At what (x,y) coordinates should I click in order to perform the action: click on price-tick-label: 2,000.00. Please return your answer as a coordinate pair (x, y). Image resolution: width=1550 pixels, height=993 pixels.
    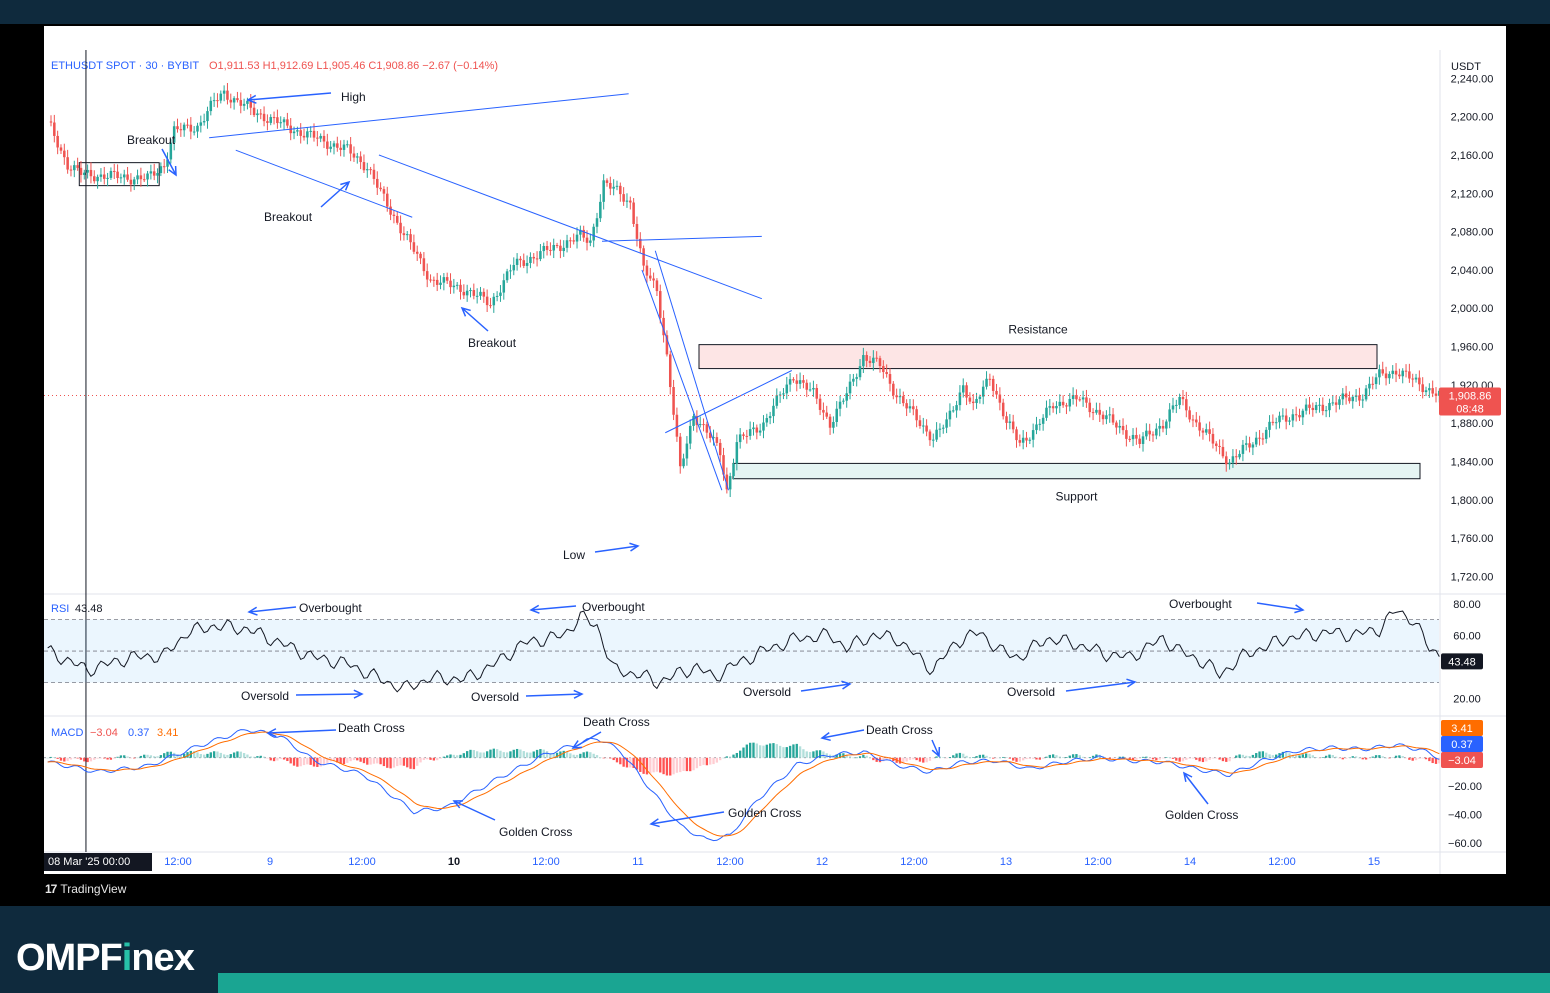
    Looking at the image, I should click on (1472, 309).